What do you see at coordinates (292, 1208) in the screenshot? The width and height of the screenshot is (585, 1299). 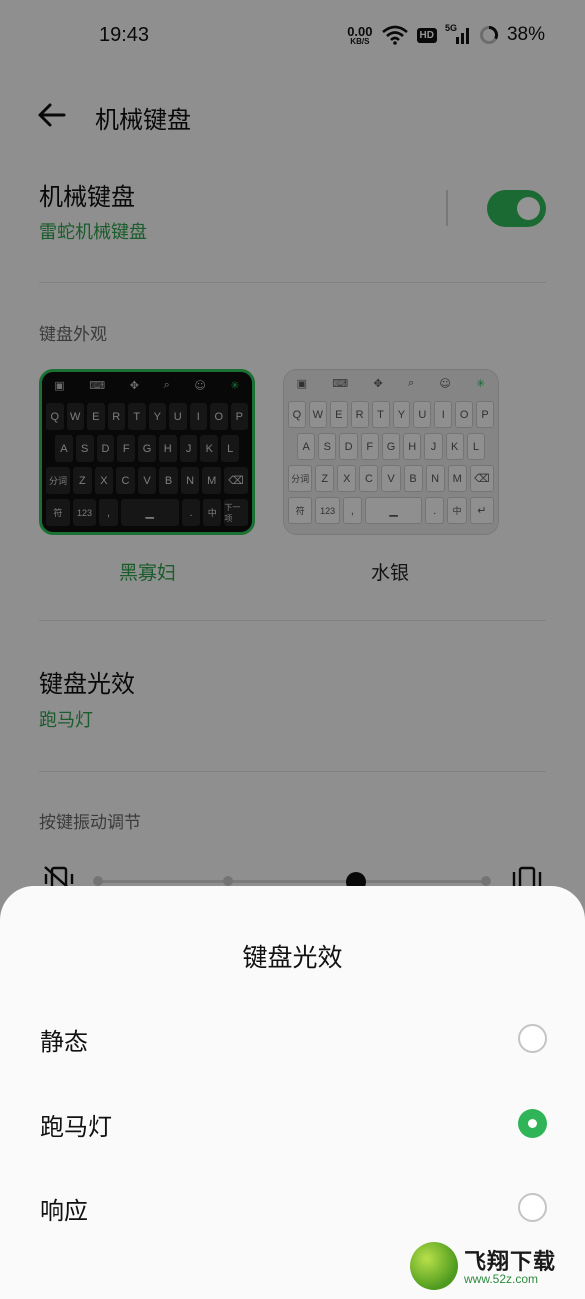 I see `option-response: 响应` at bounding box center [292, 1208].